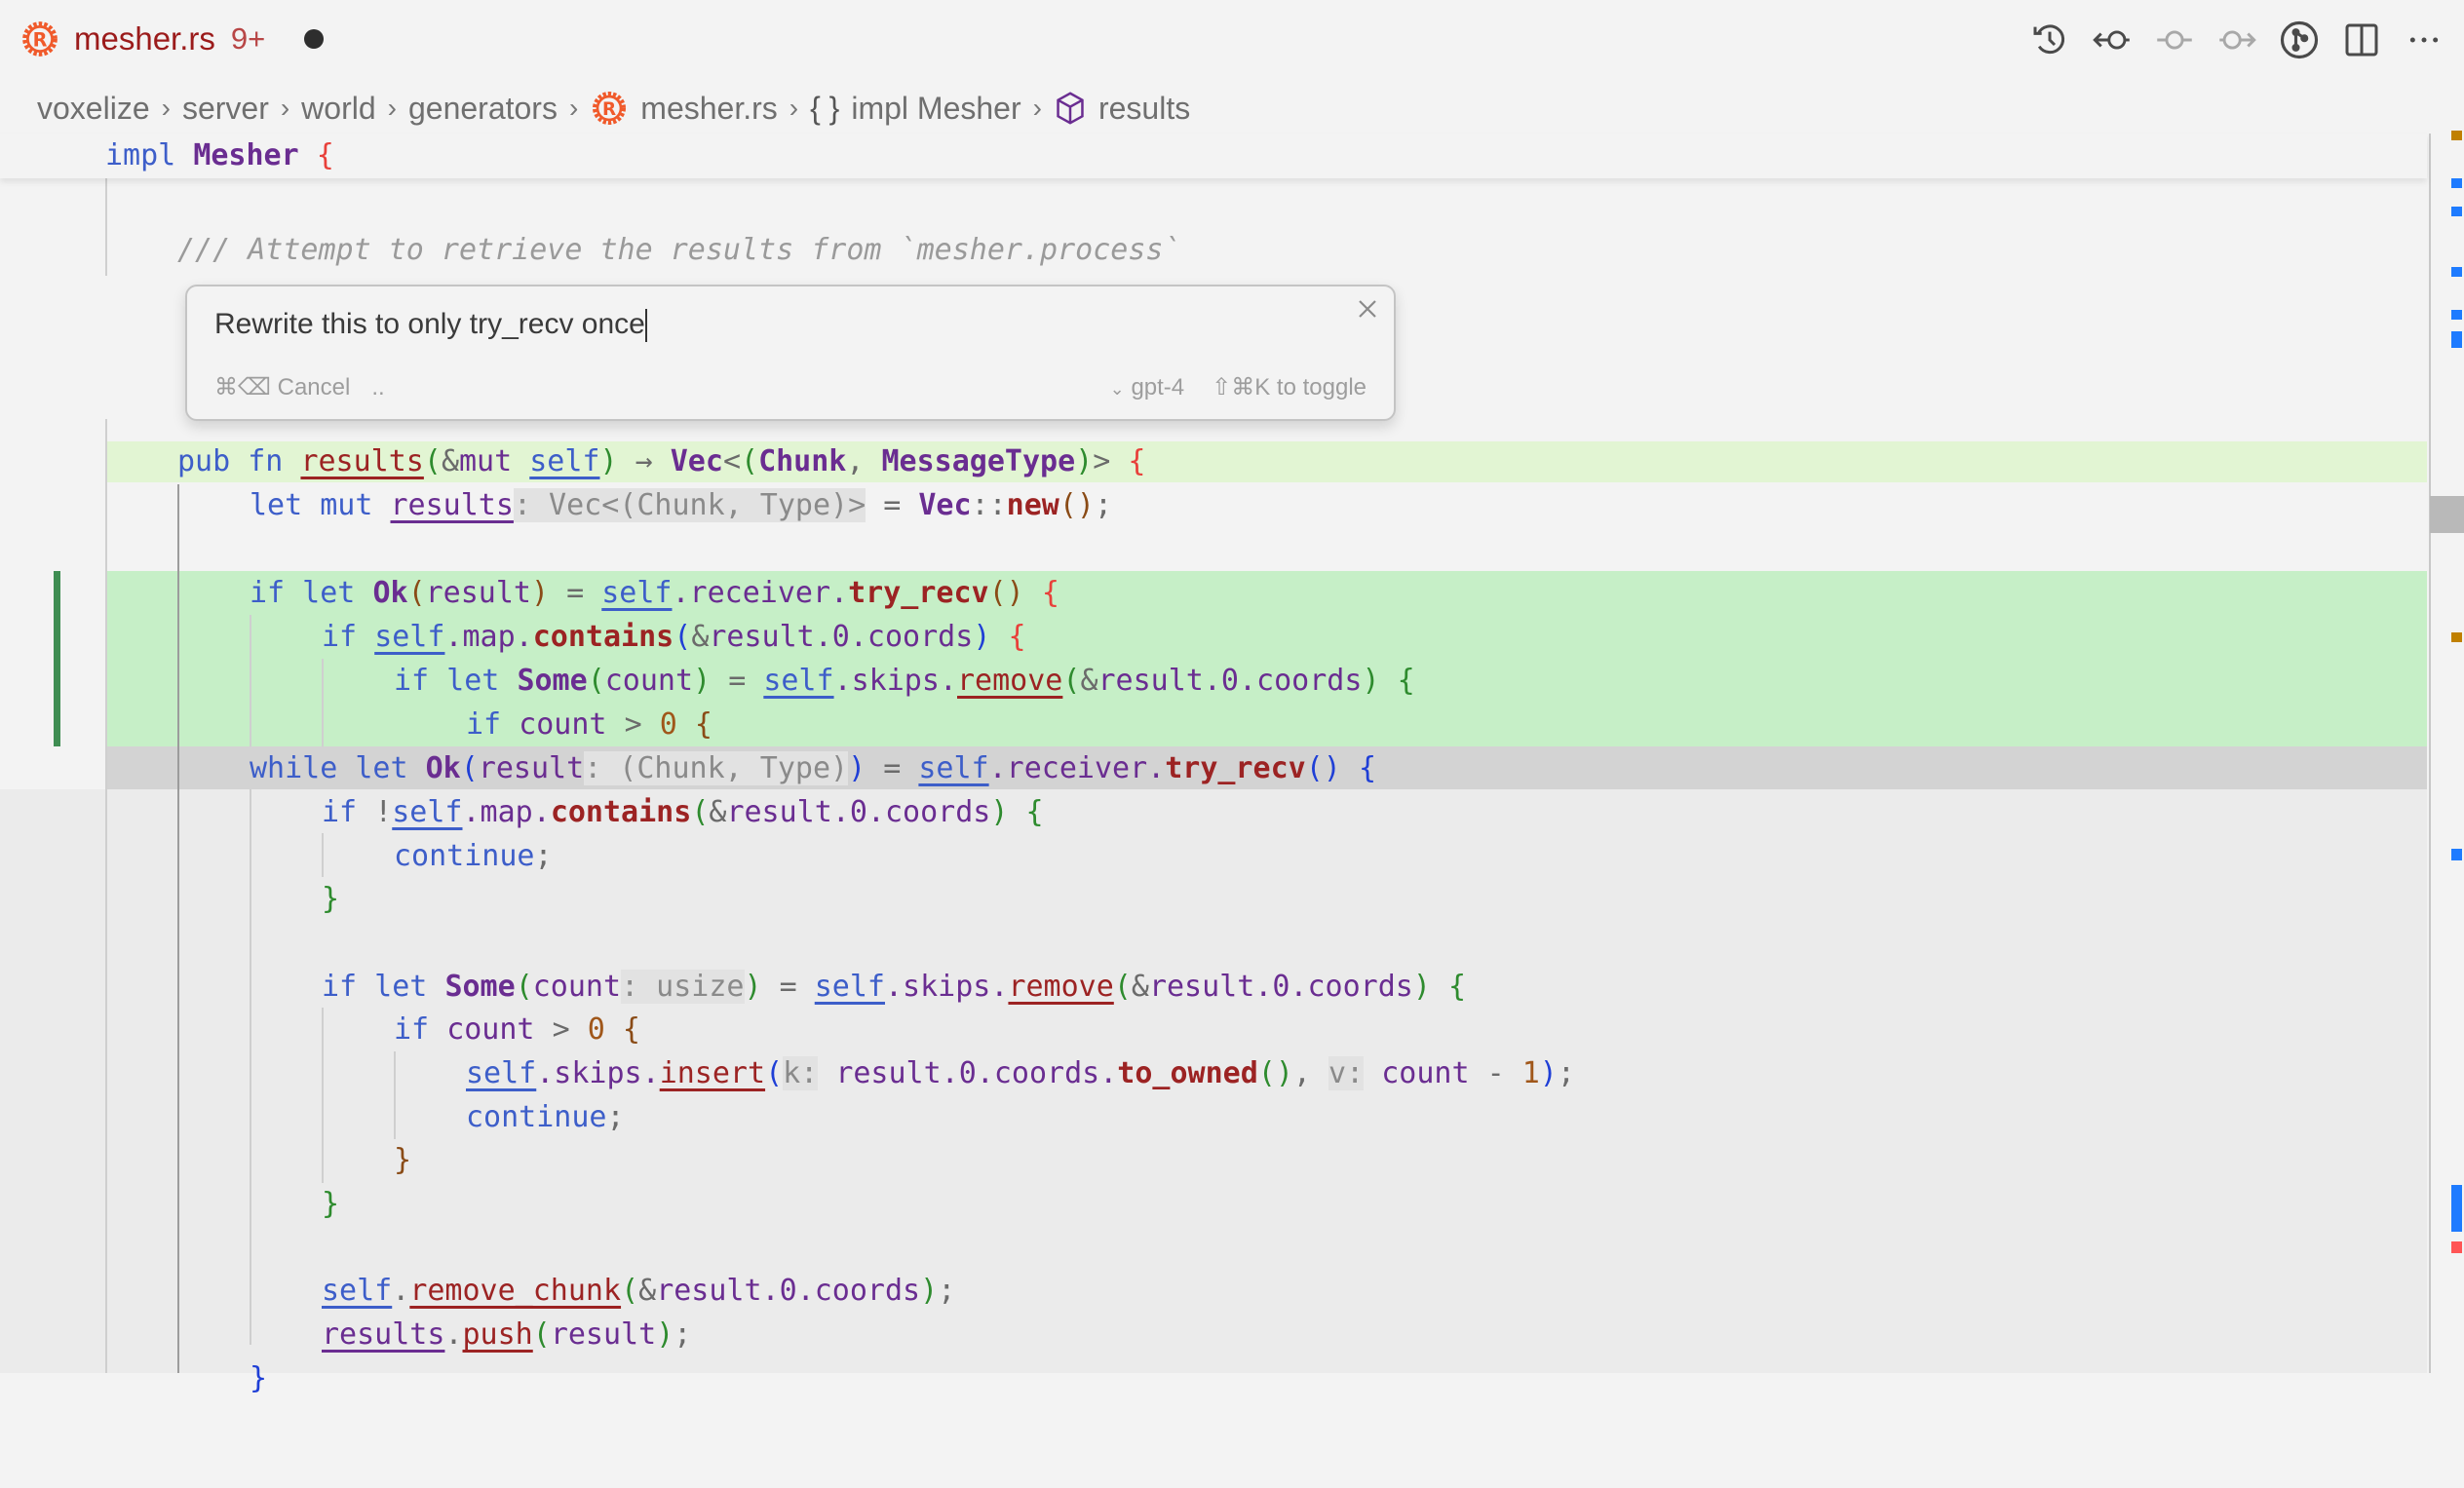  I want to click on code-line-continue: continue;, so click(473, 856).